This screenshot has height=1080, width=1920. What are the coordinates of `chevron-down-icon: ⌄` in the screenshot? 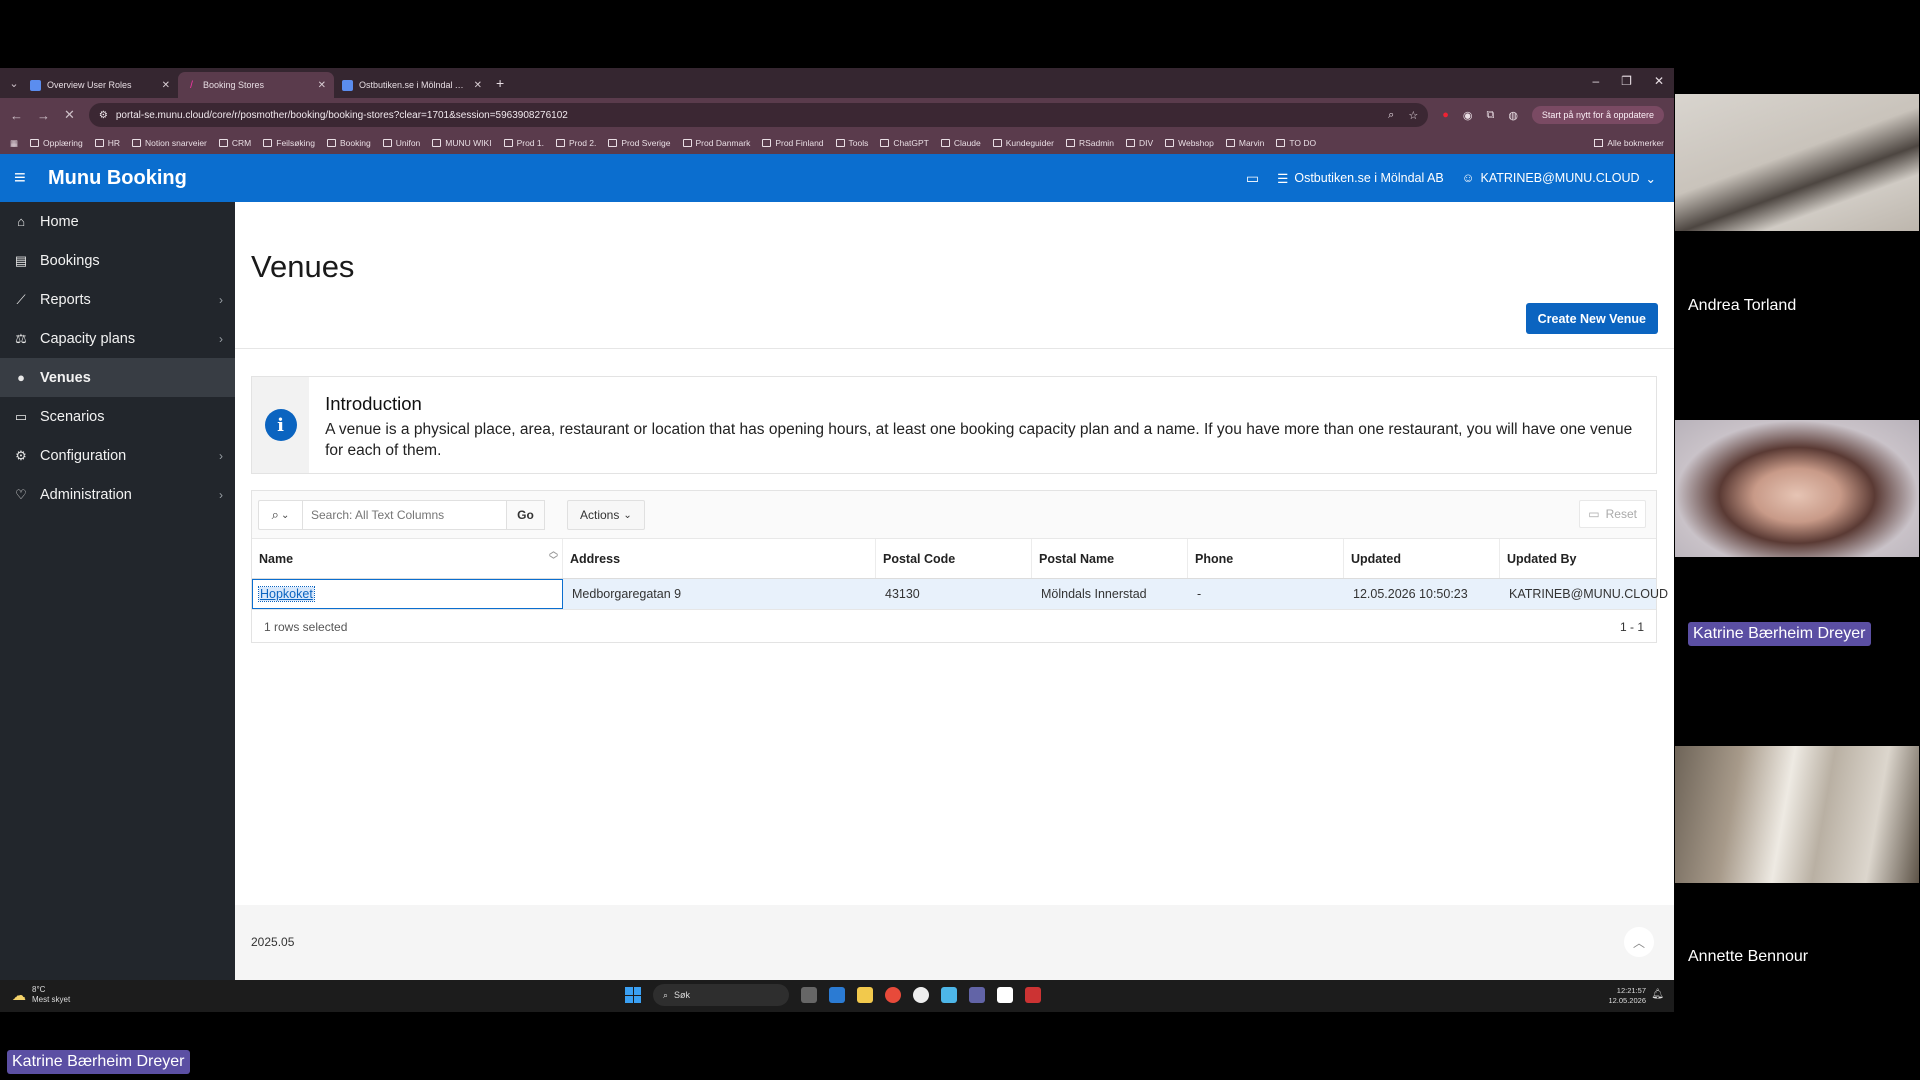 It's located at (627, 515).